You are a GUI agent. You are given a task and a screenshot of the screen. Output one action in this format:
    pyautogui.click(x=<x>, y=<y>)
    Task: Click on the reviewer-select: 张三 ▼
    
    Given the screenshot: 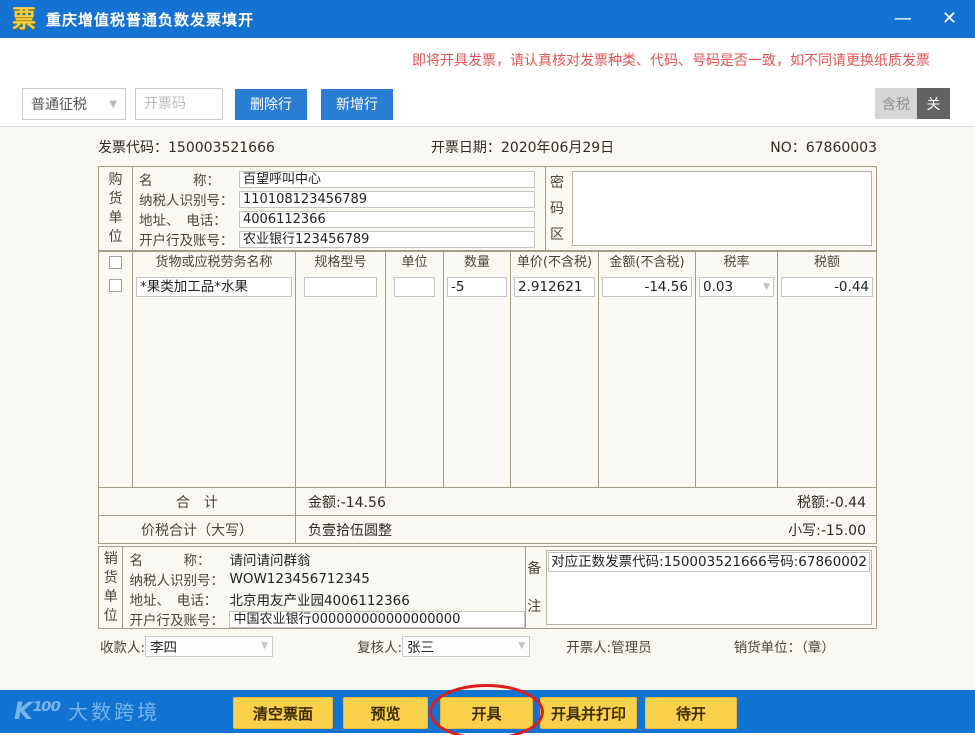 What is the action you would take?
    pyautogui.click(x=466, y=646)
    